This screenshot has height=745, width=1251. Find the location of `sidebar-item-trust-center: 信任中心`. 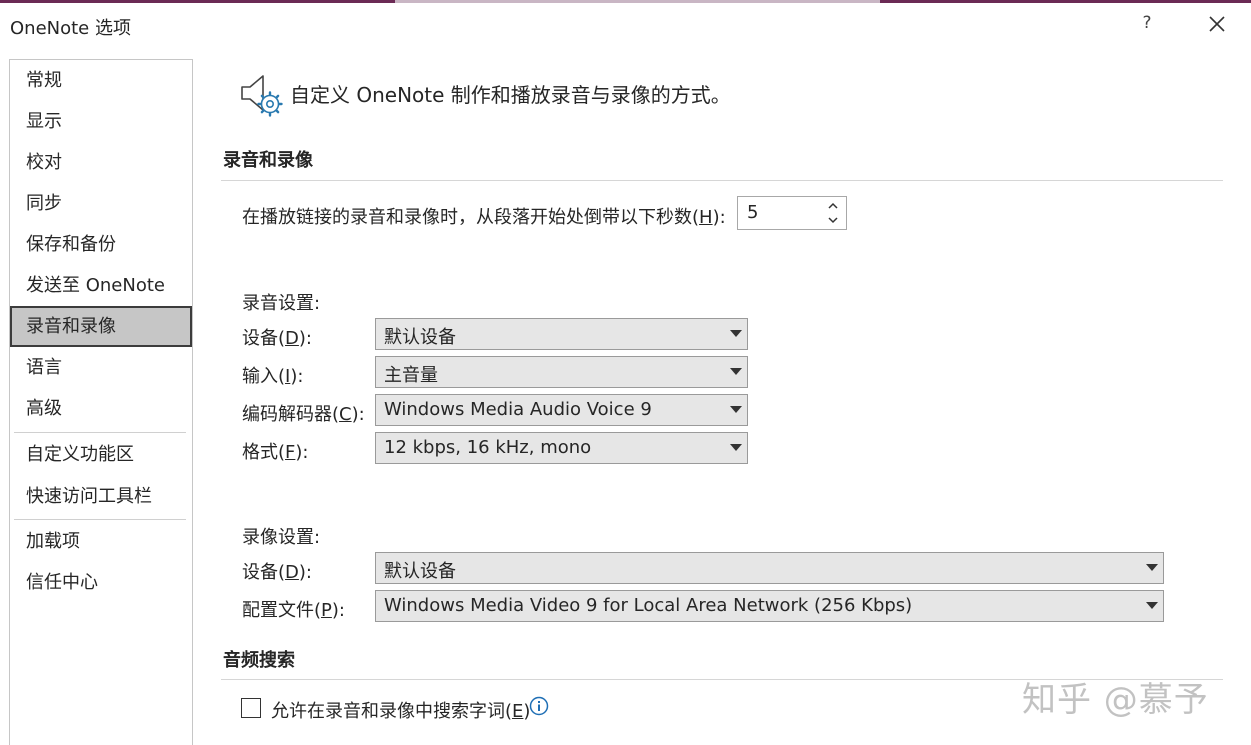

sidebar-item-trust-center: 信任中心 is located at coordinates (101, 582).